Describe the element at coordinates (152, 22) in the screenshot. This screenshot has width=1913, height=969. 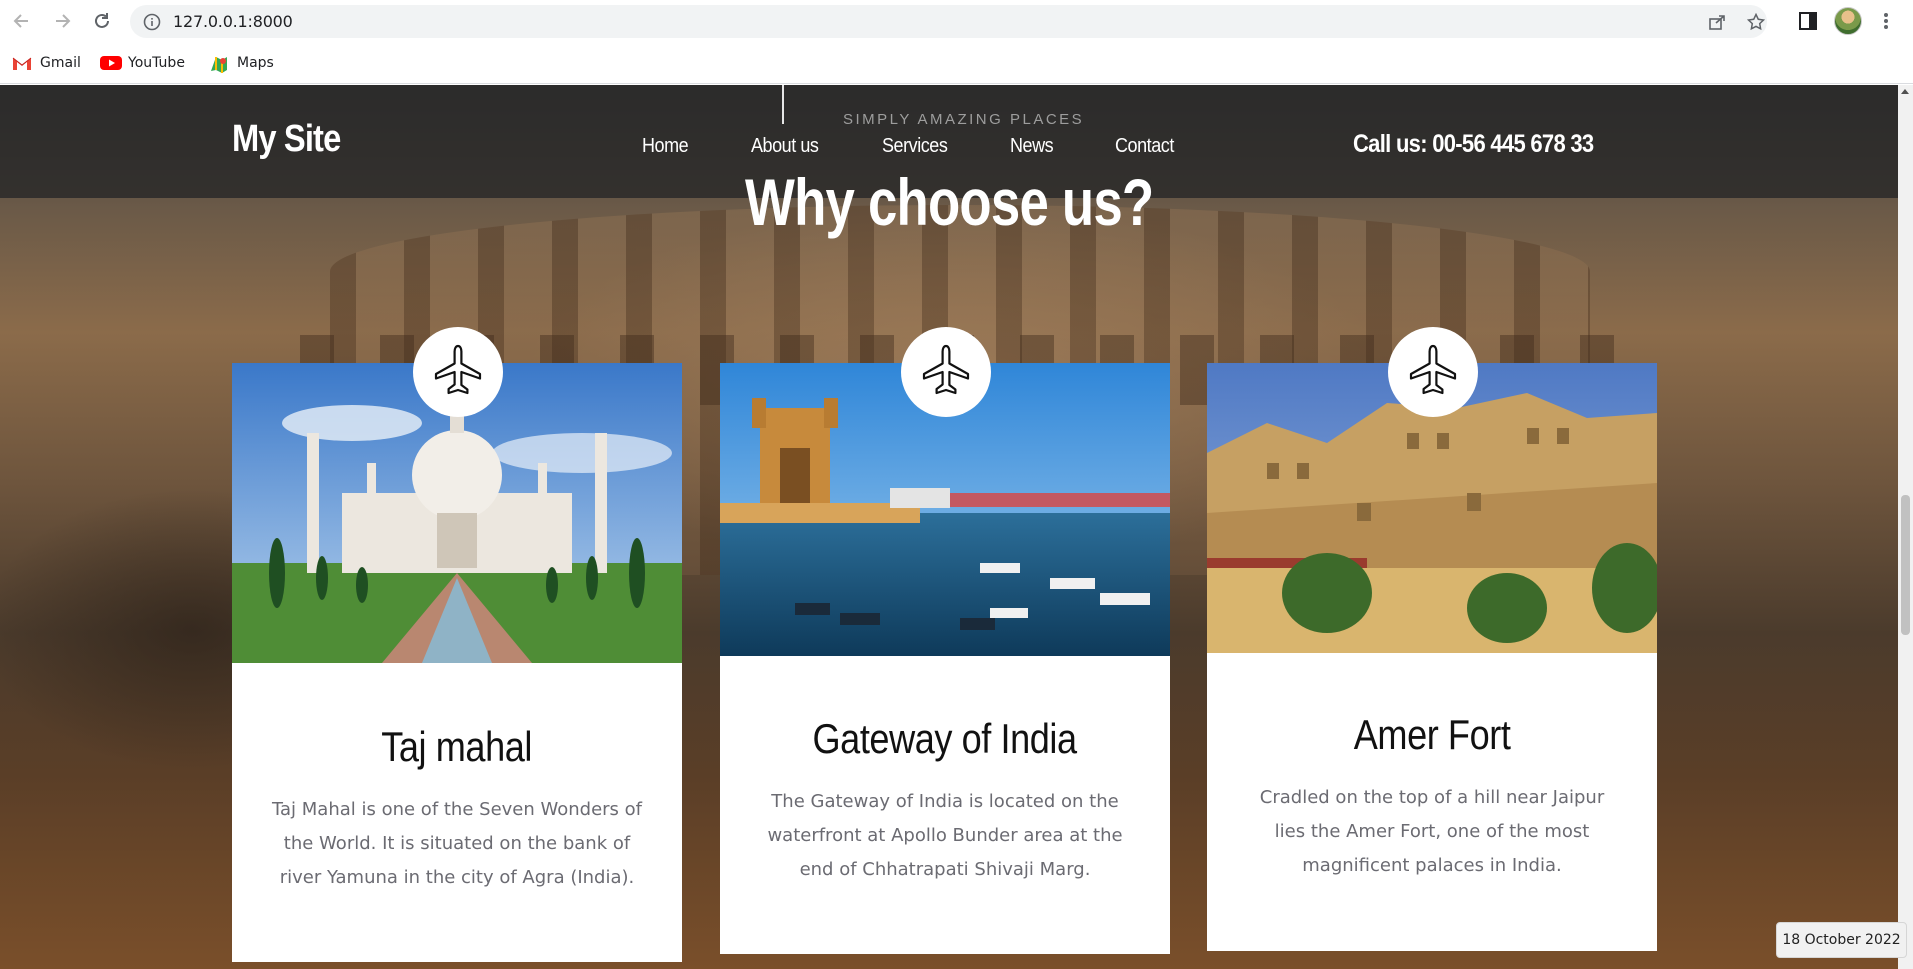
I see `site-info-icon` at that location.